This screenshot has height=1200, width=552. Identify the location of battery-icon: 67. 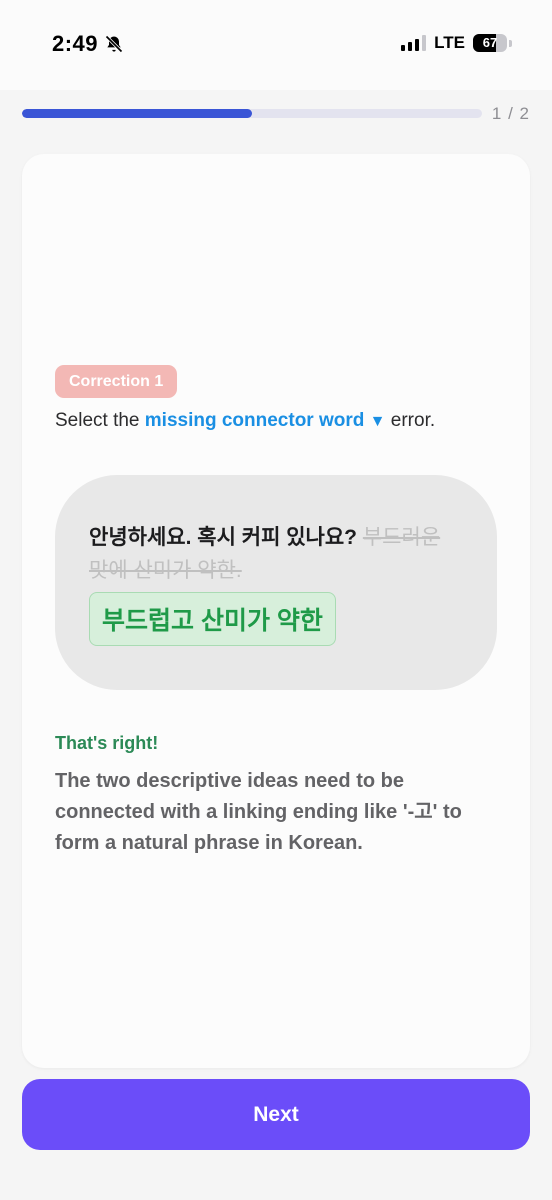
(490, 43).